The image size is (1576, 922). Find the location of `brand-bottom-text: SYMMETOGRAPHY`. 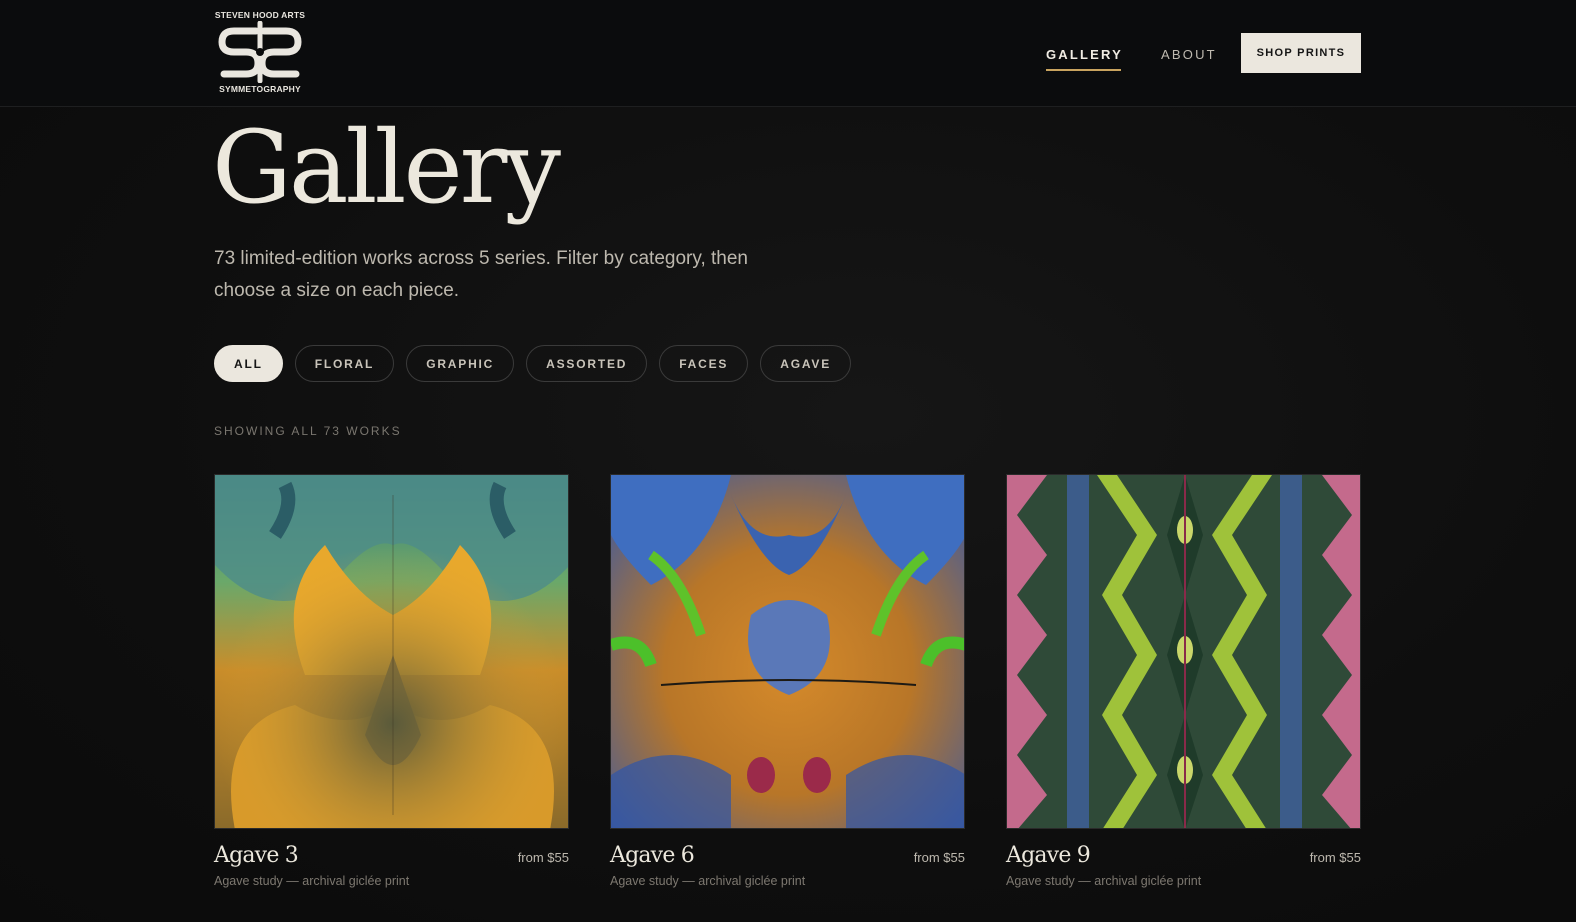

brand-bottom-text: SYMMETOGRAPHY is located at coordinates (260, 89).